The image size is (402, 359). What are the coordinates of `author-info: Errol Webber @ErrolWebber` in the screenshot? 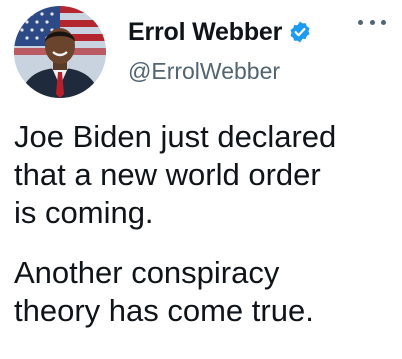 It's located at (220, 50).